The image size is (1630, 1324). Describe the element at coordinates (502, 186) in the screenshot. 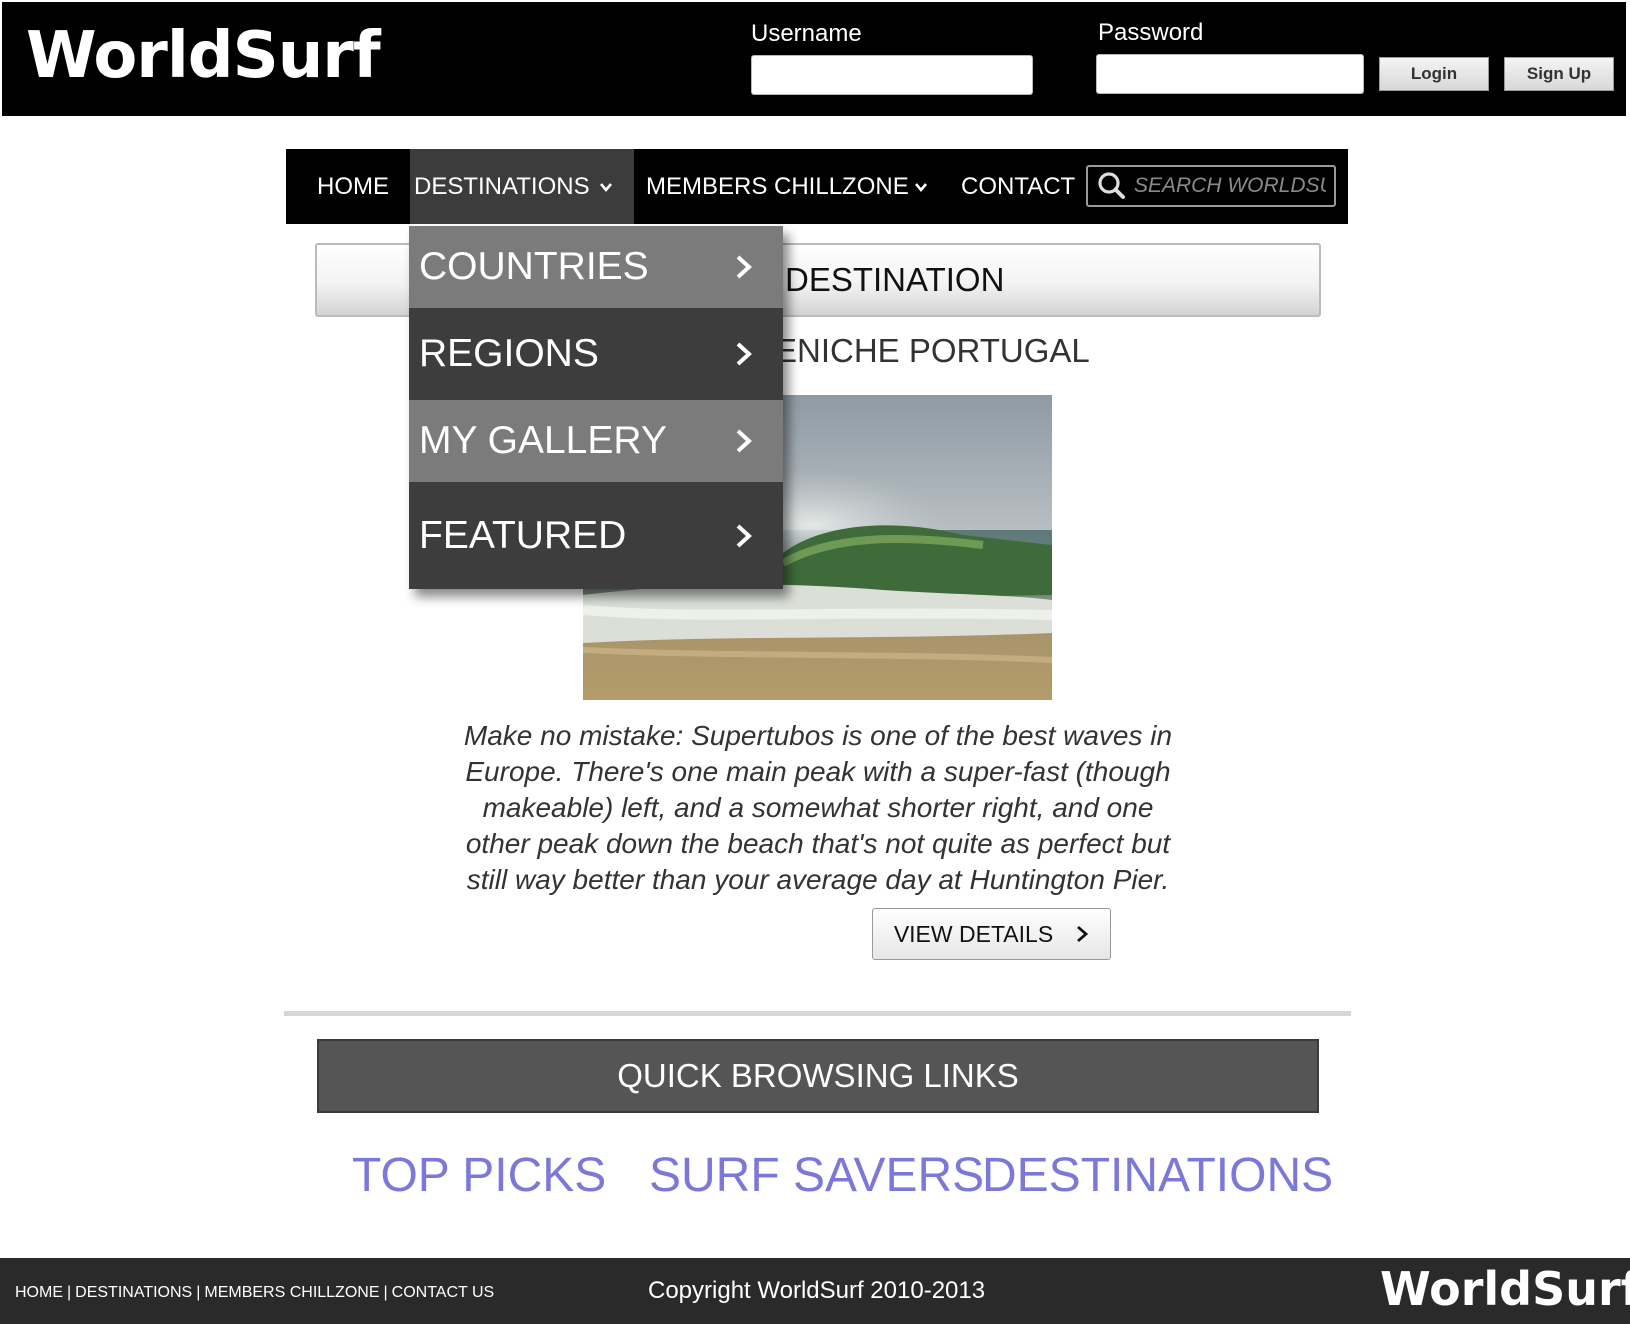

I see `nav-item-label: DESTINATIONS` at that location.